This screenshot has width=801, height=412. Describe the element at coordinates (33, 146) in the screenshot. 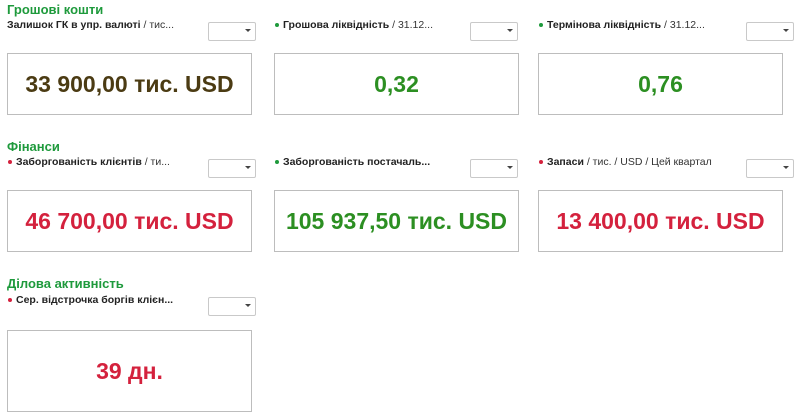

I see `section-title-finance: Фінанси` at that location.